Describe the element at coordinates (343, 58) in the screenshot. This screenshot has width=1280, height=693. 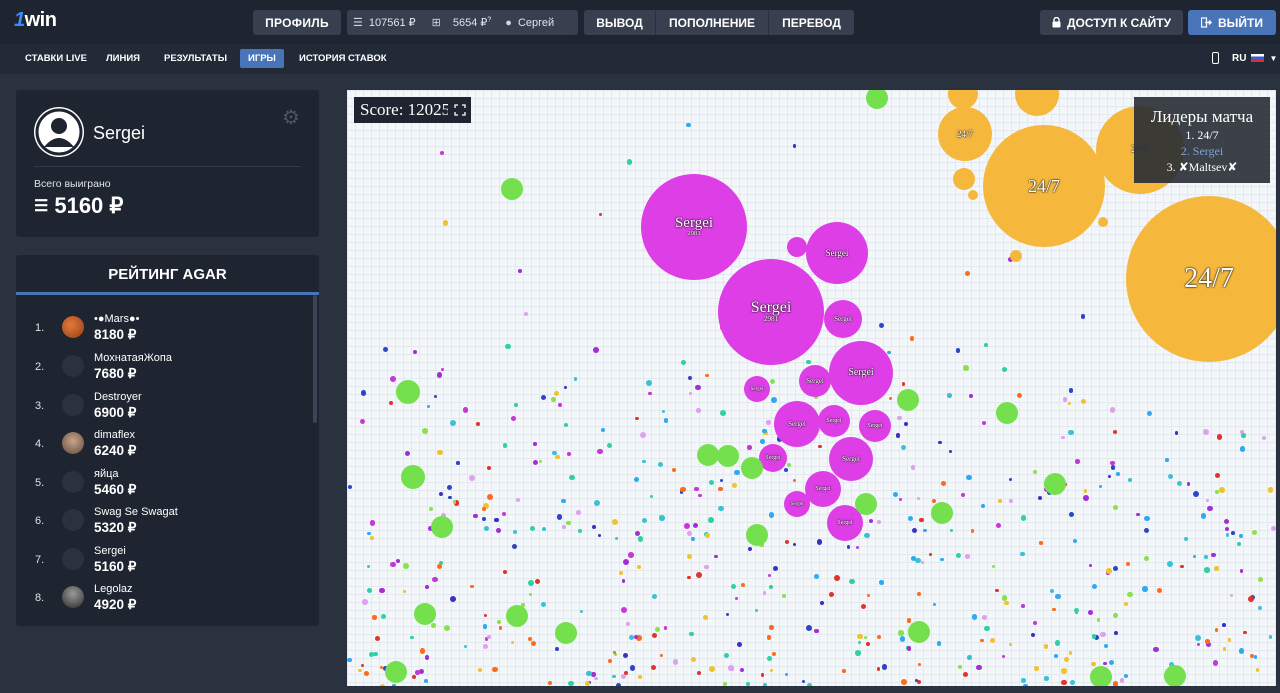
I see `nav-bet-history: ИСТОРИЯ СТАВОК` at that location.